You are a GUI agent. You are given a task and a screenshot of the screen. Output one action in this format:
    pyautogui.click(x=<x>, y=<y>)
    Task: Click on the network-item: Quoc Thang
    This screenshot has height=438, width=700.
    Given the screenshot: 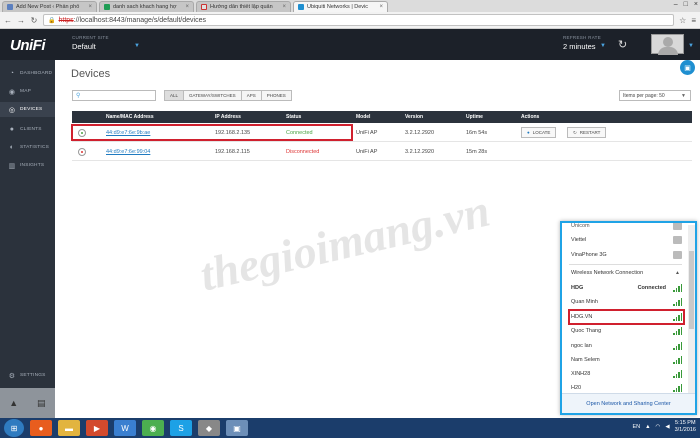 What is the action you would take?
    pyautogui.click(x=625, y=331)
    